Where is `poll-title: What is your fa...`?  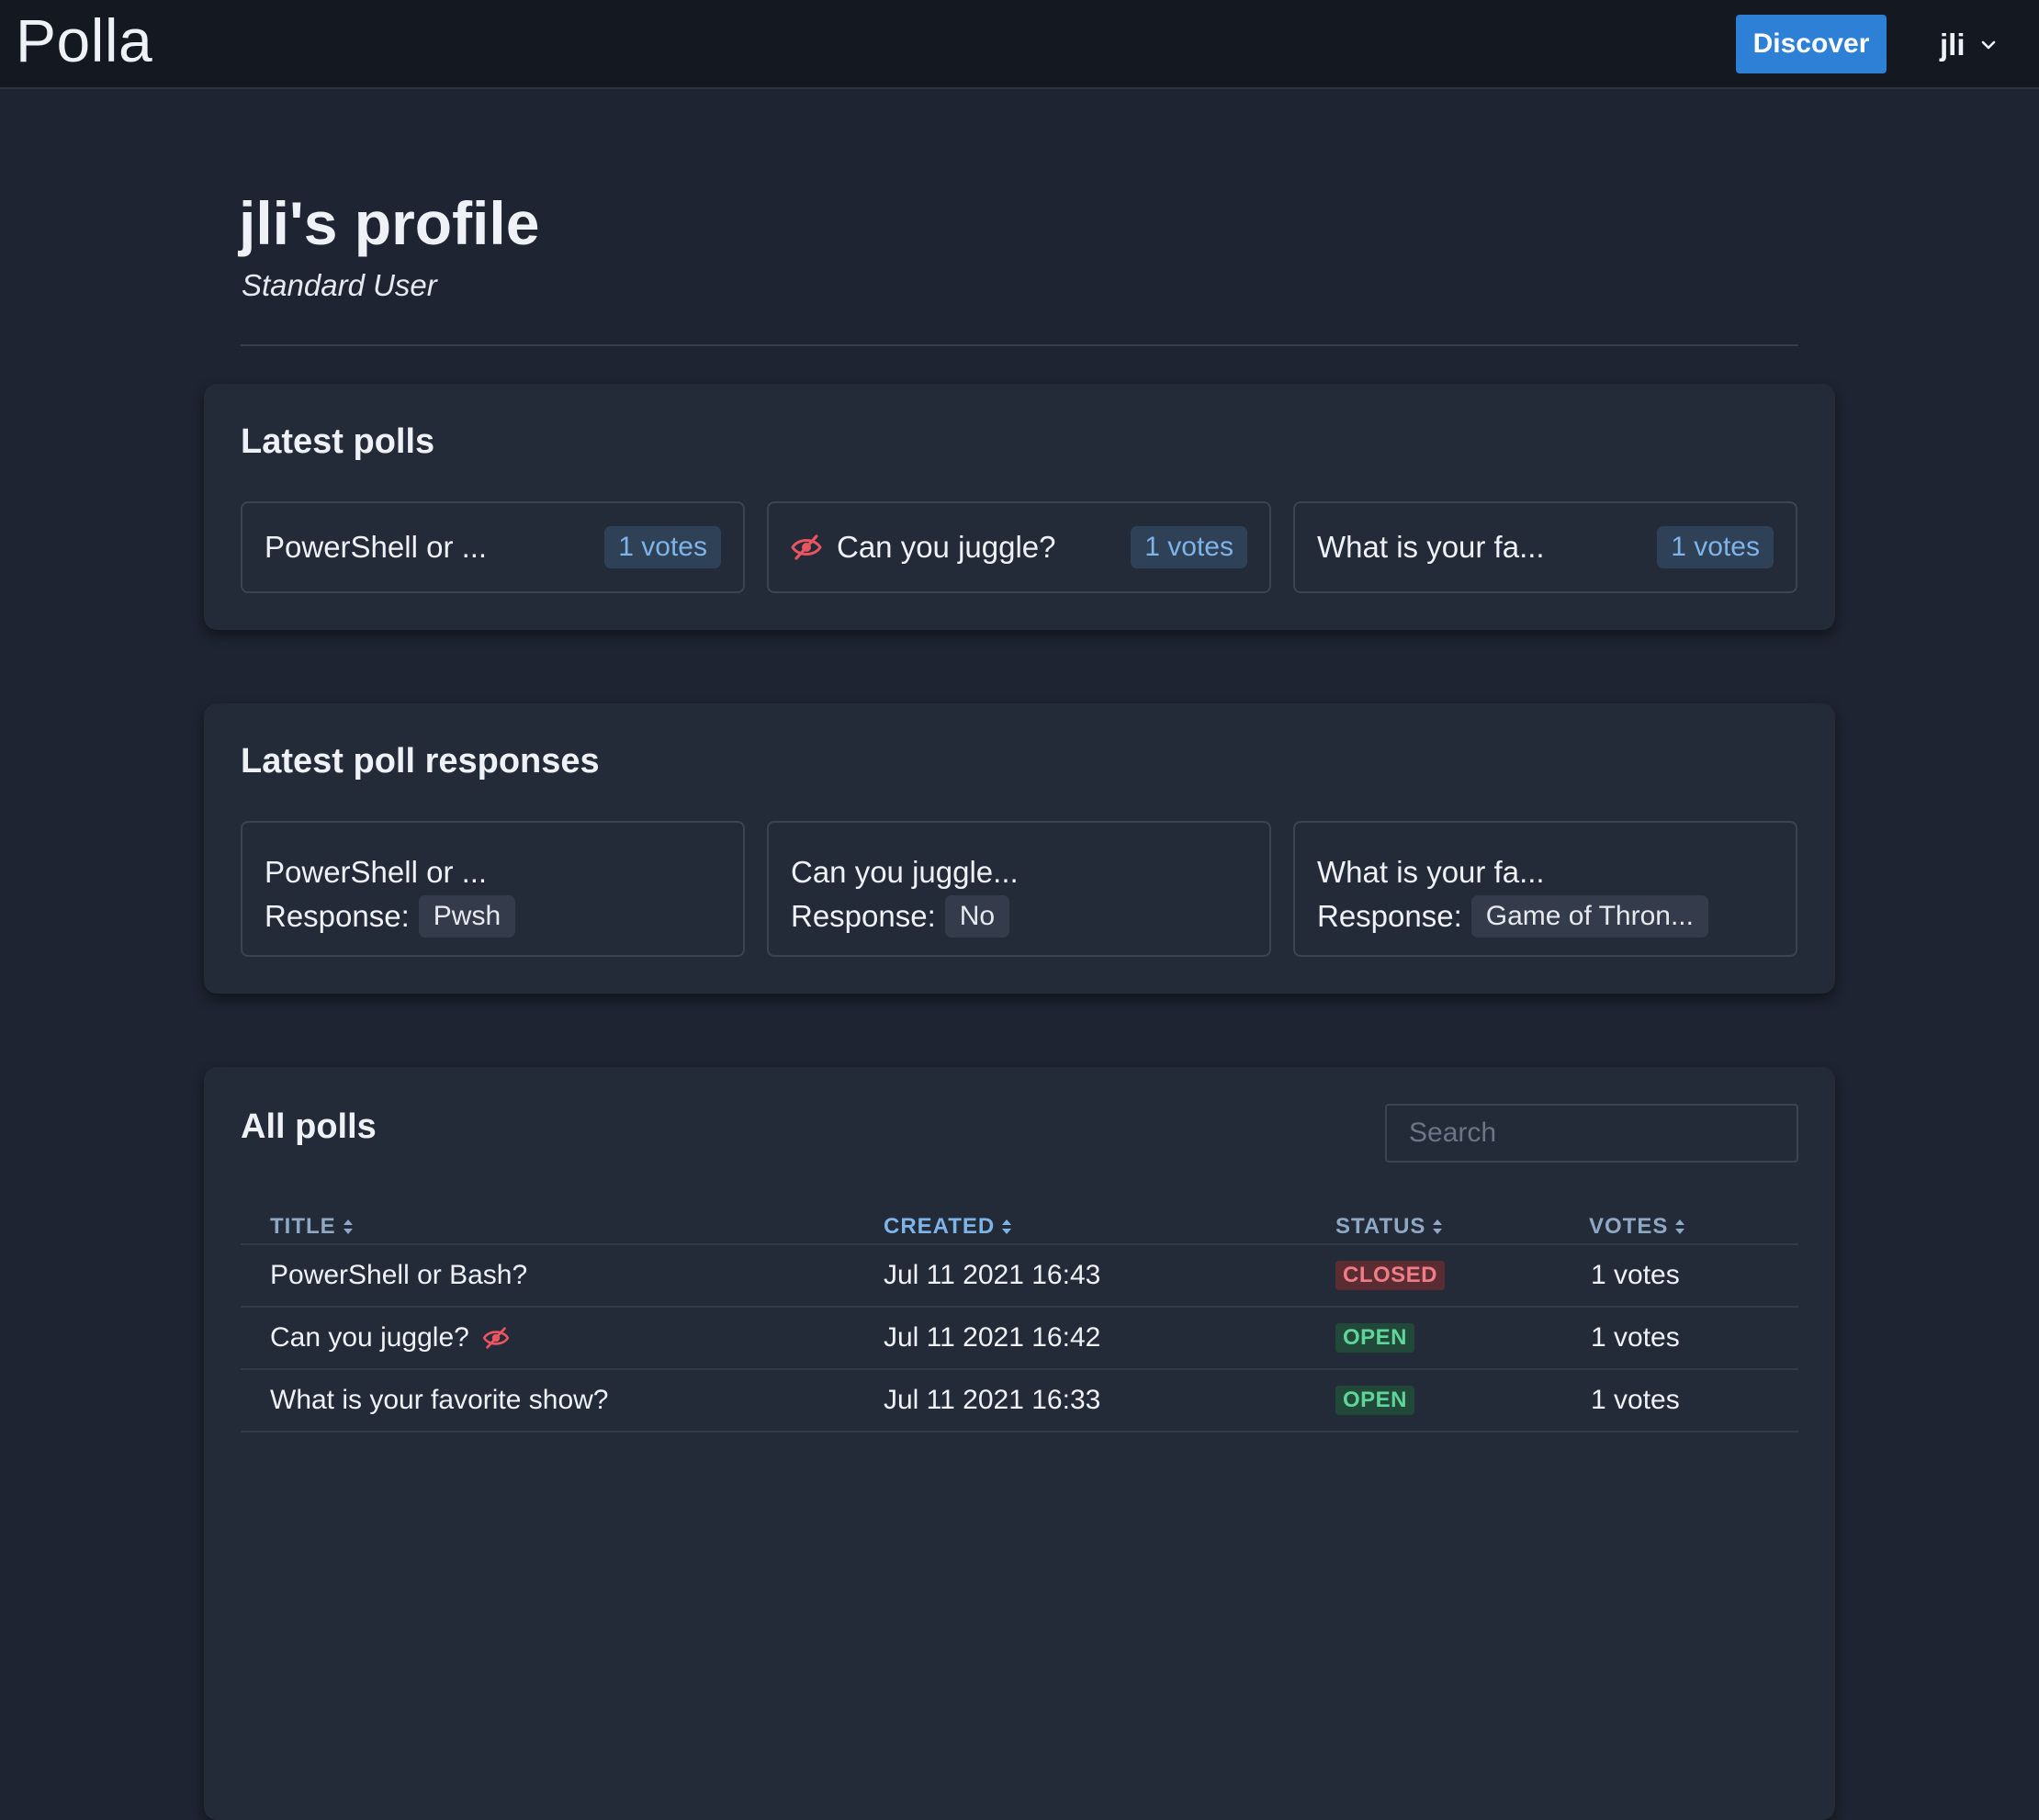 poll-title: What is your fa... is located at coordinates (1431, 547).